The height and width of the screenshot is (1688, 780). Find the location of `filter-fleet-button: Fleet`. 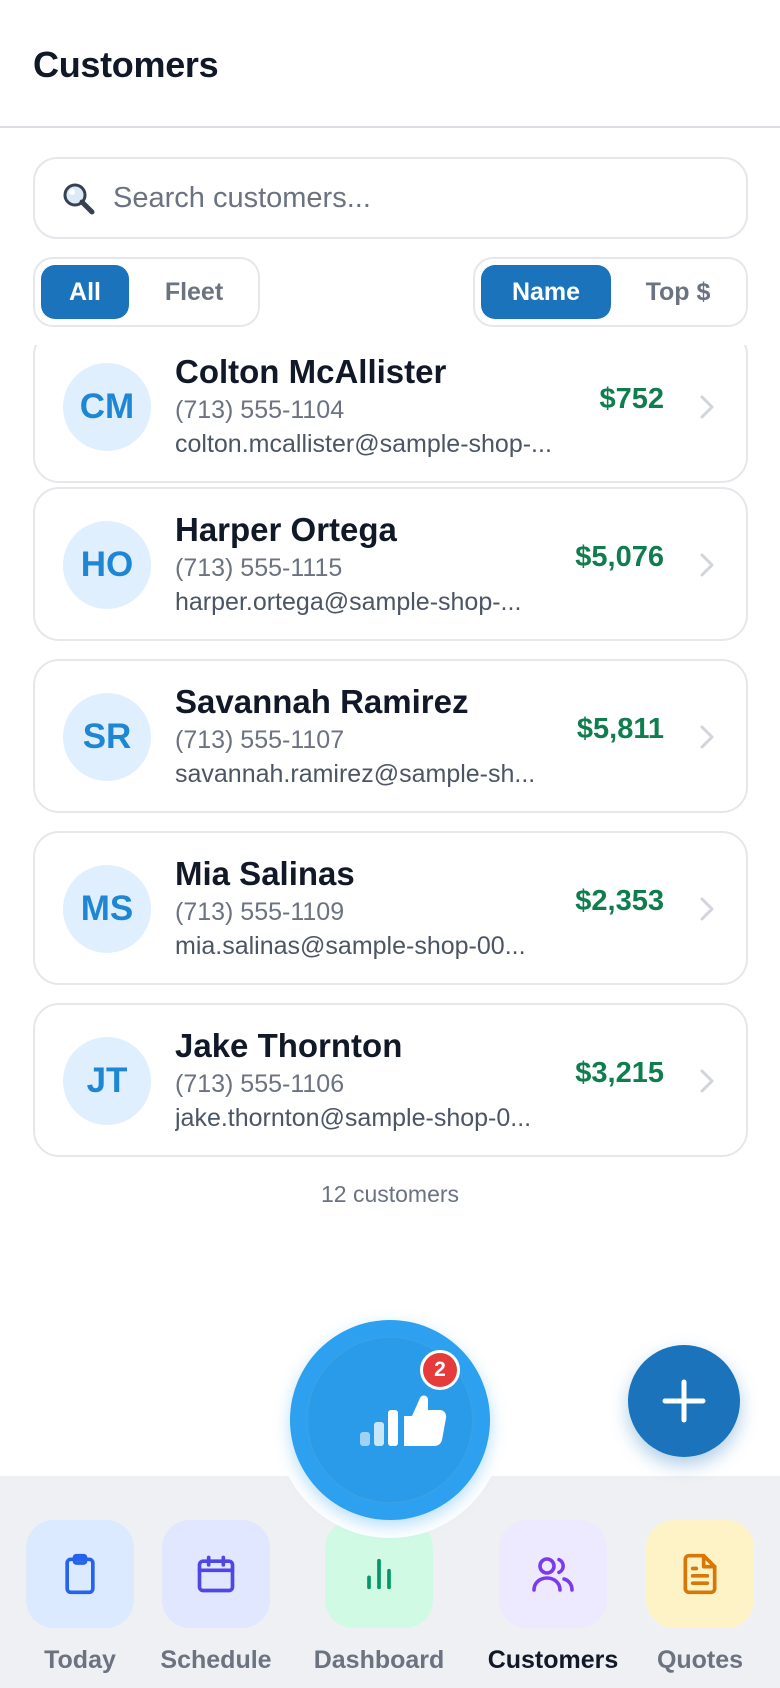

filter-fleet-button: Fleet is located at coordinates (194, 292).